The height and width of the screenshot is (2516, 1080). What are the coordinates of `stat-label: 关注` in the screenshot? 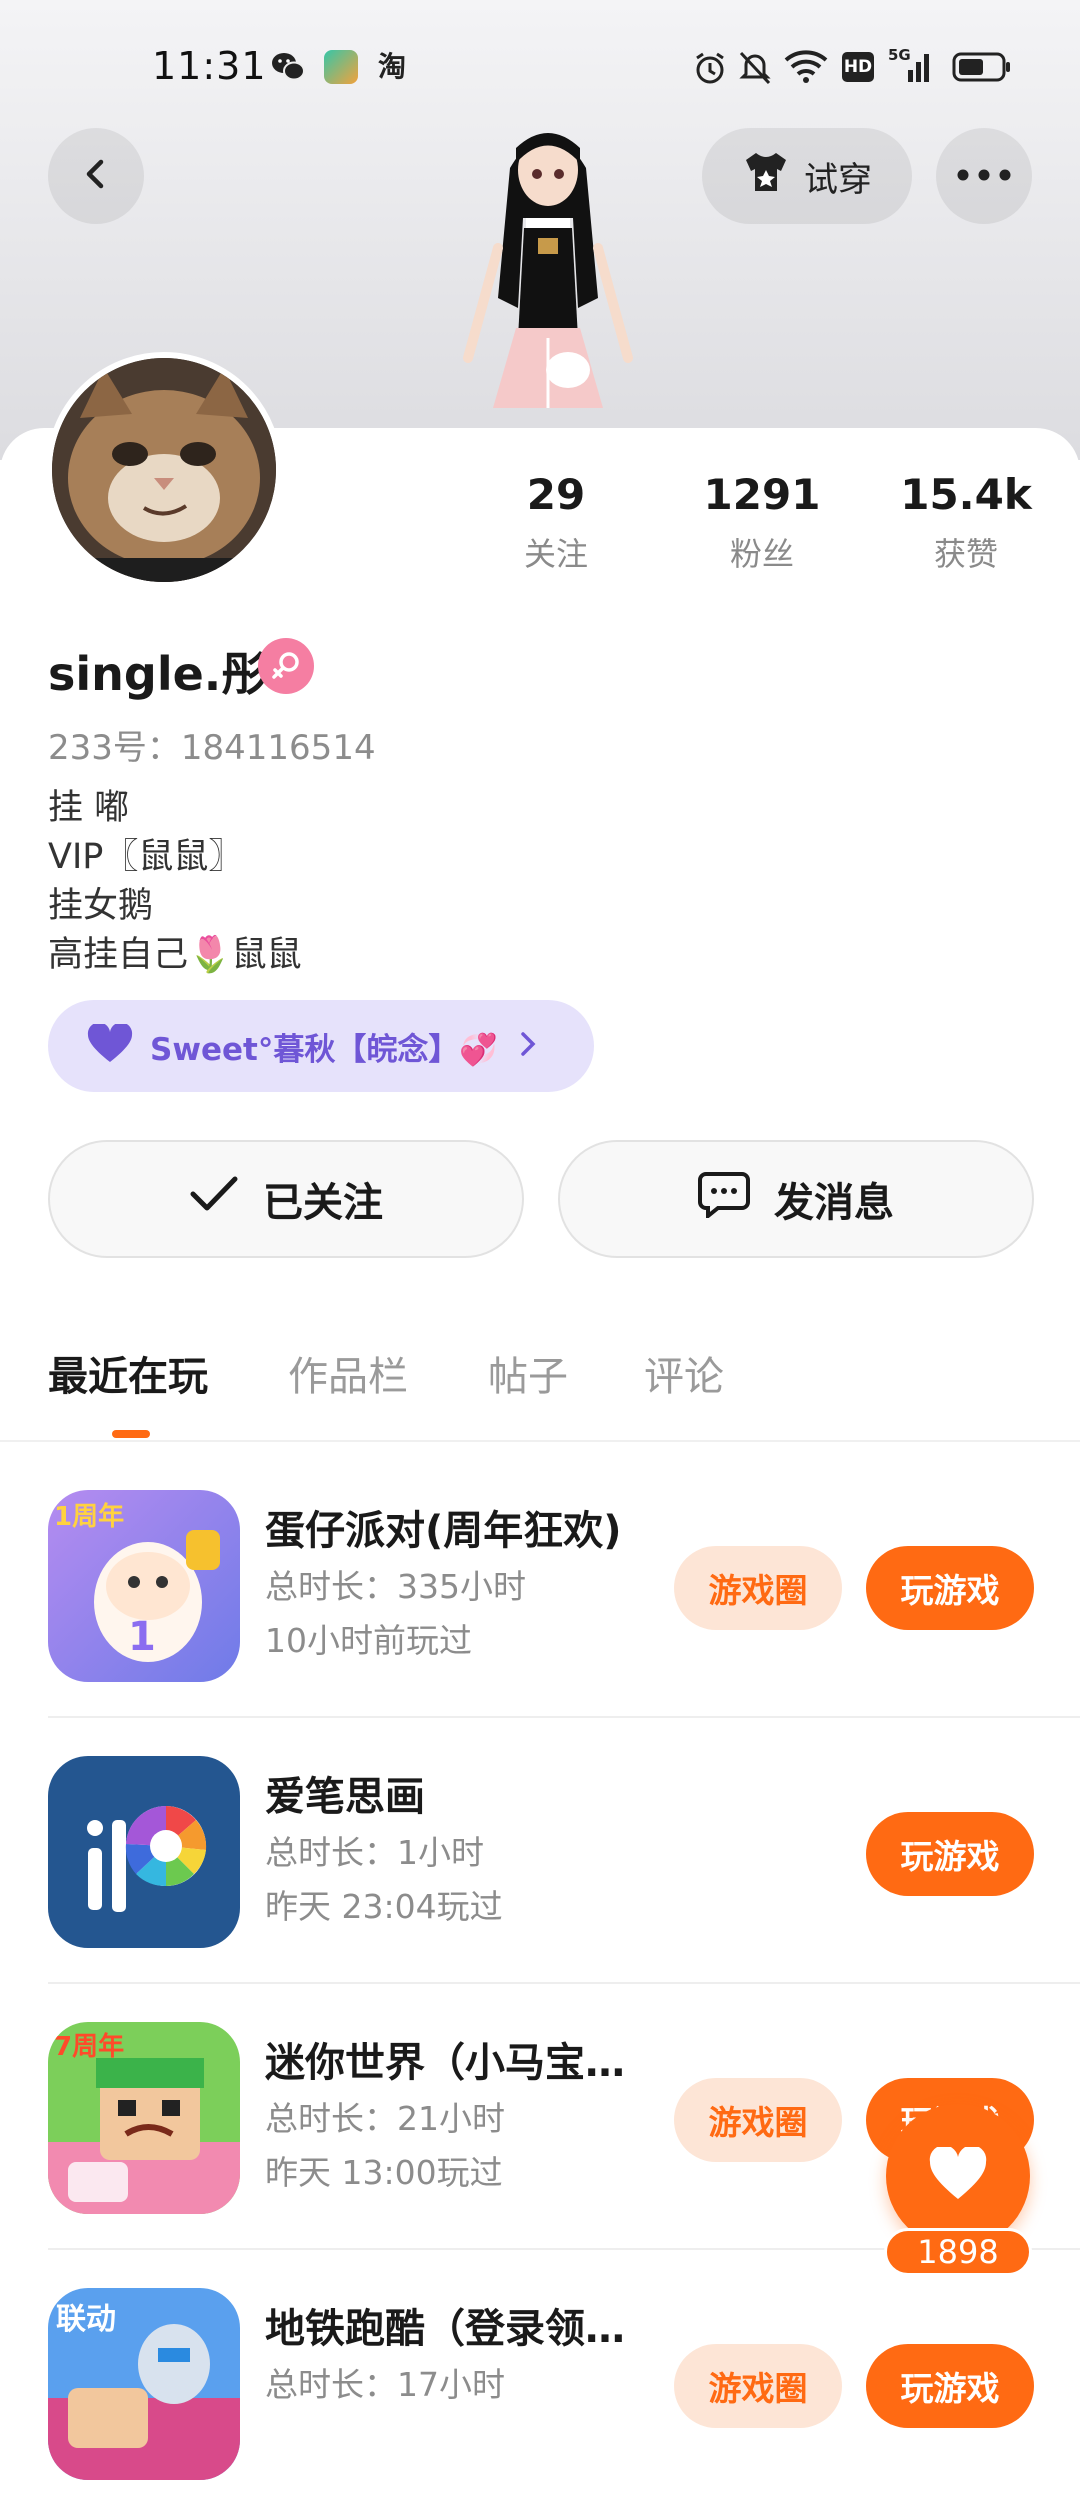 It's located at (555, 554).